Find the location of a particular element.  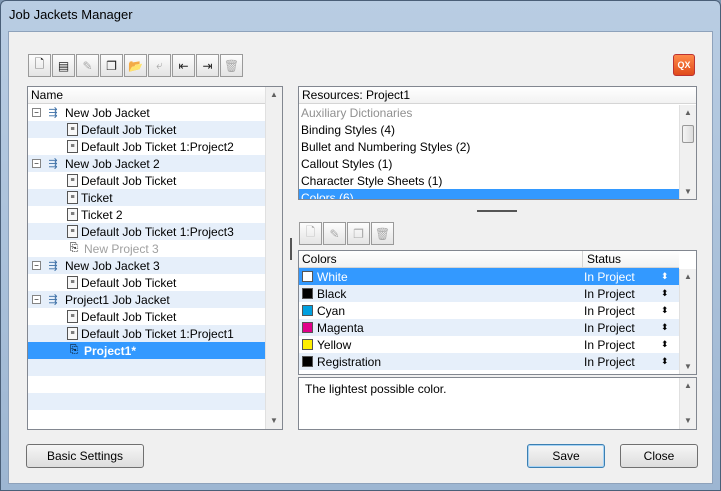

vertical-splitter-grip is located at coordinates (291, 249).